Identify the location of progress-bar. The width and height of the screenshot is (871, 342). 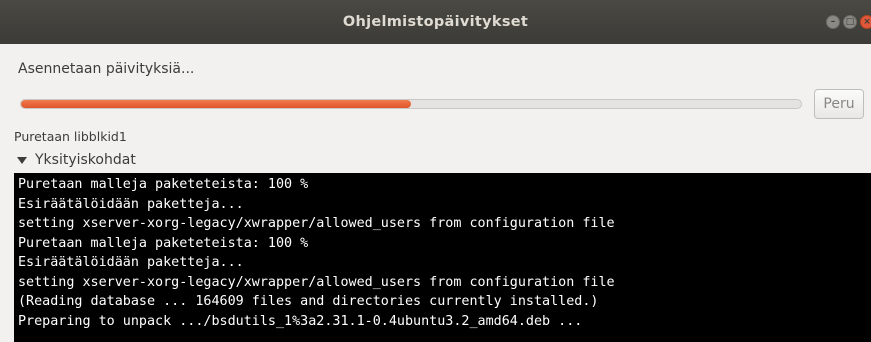
(411, 104).